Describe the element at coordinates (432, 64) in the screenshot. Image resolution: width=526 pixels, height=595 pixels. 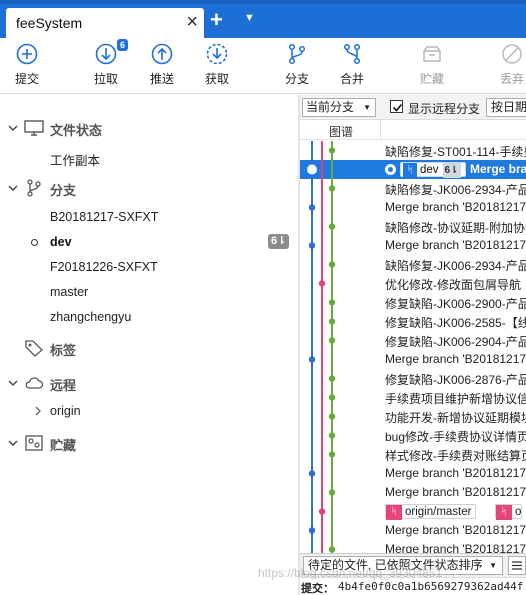
I see `stash-button: 贮藏` at that location.